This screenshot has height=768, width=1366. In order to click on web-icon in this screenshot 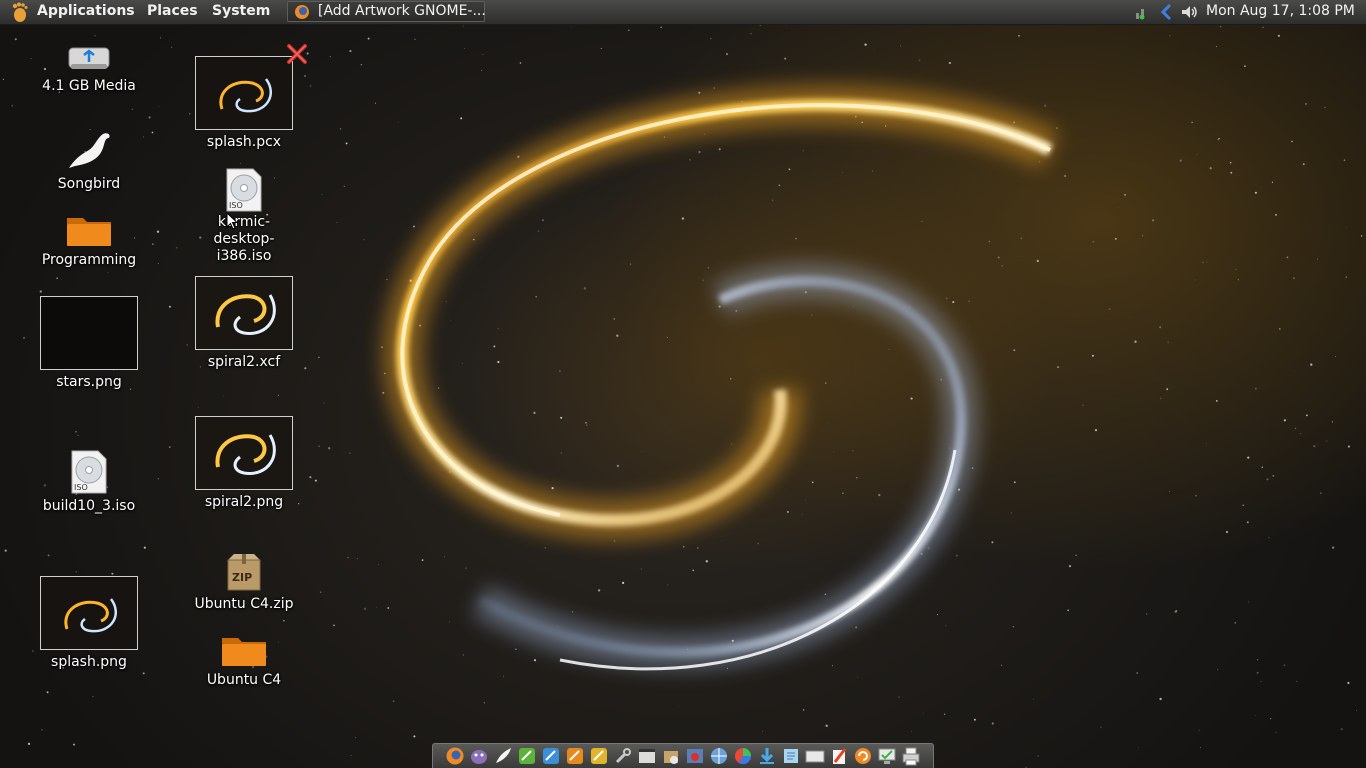, I will do `click(719, 756)`.